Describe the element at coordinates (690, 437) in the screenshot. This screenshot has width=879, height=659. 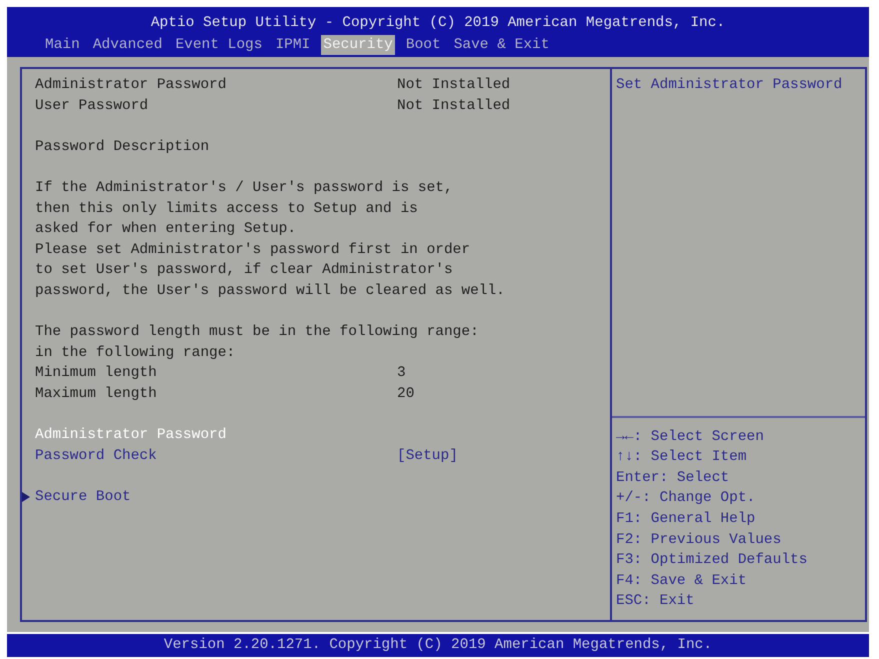
I see `key-help-text: →←: Select Screen` at that location.